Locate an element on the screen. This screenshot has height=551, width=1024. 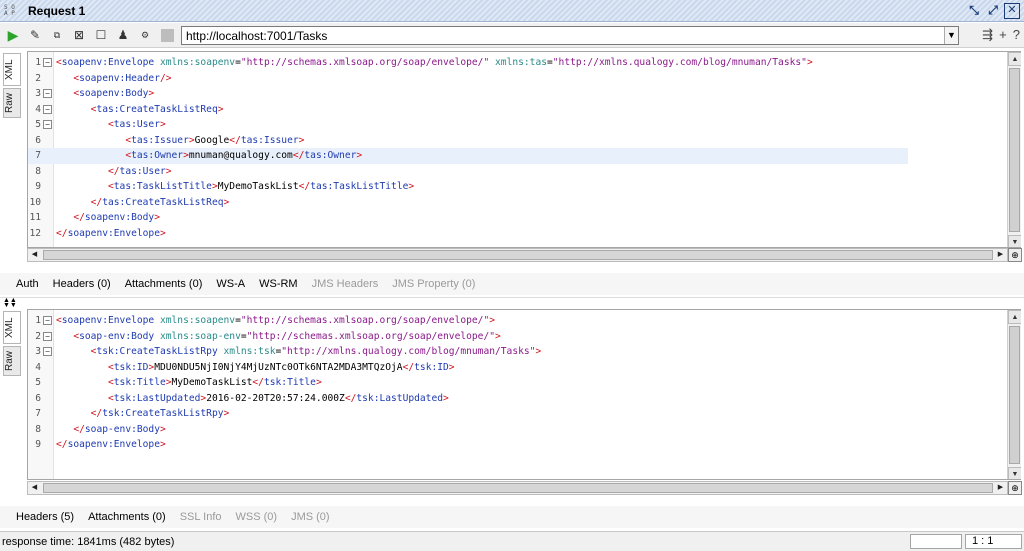
xml-code-text: <tas:User> is located at coordinates (136, 124).